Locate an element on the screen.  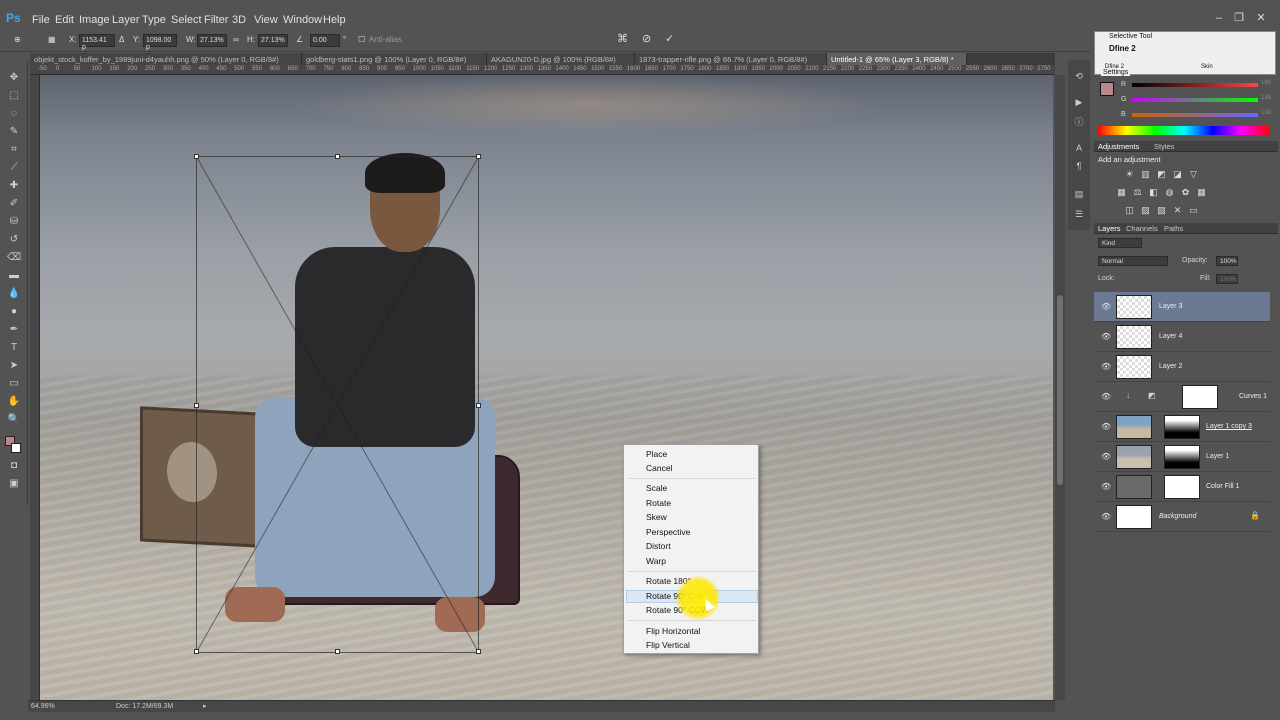
foreground-swatch is located at coordinates (1107, 89).